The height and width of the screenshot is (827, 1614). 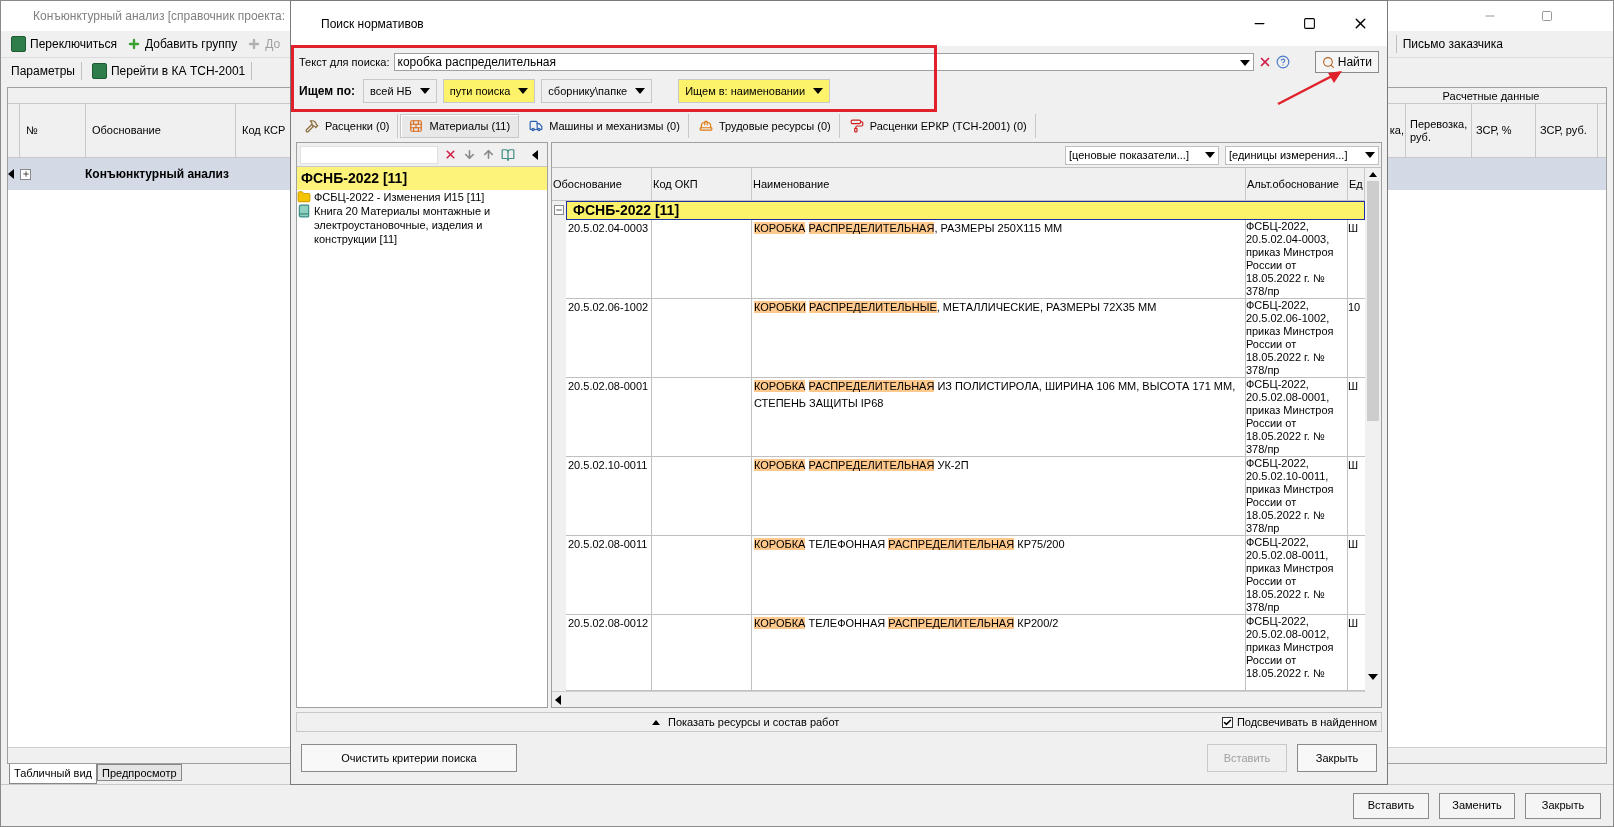 What do you see at coordinates (172, 70) in the screenshot?
I see `toolbar-button: Перейти в КА ТСН-2001` at bounding box center [172, 70].